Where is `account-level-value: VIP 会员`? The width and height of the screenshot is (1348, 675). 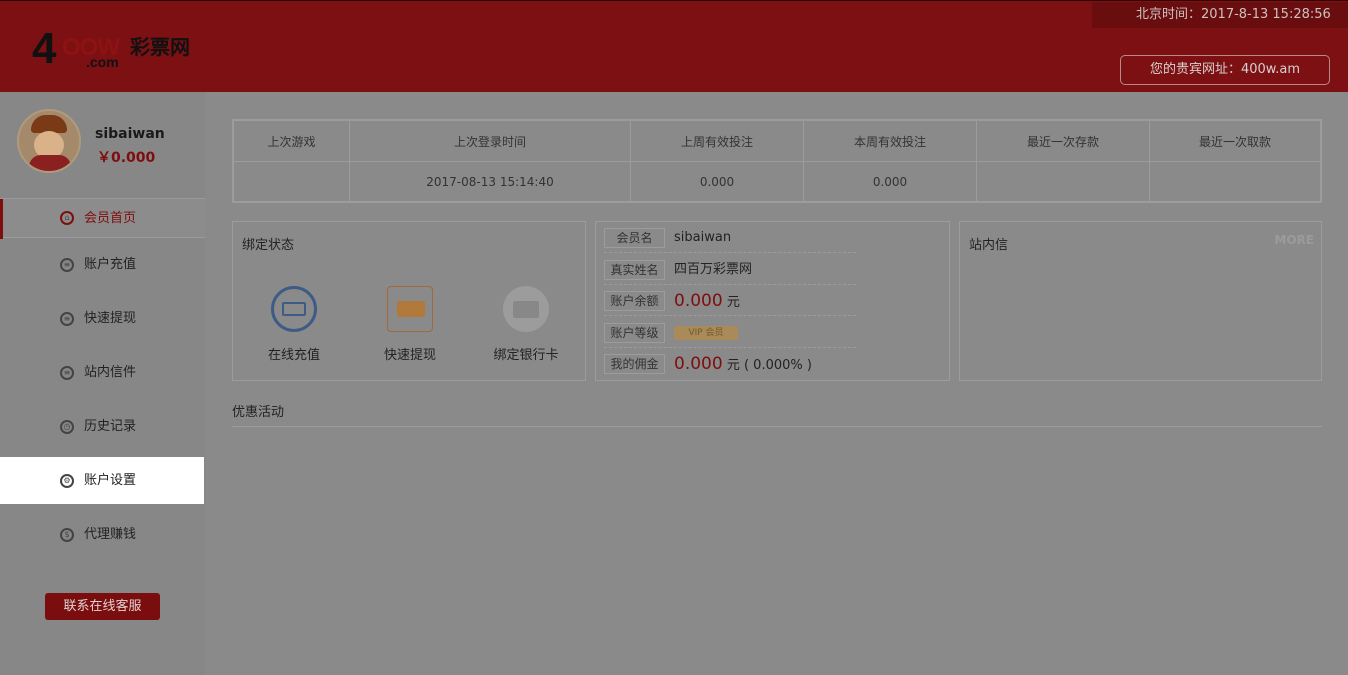 account-level-value: VIP 会员 is located at coordinates (706, 333).